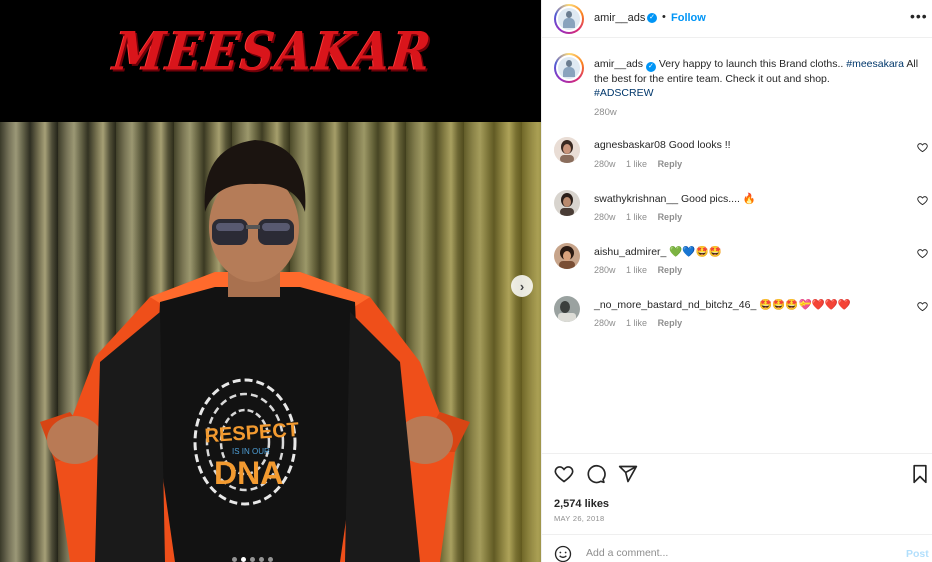 The height and width of the screenshot is (562, 932). Describe the element at coordinates (581, 504) in the screenshot. I see `likes-count: 2,574 likes` at that location.